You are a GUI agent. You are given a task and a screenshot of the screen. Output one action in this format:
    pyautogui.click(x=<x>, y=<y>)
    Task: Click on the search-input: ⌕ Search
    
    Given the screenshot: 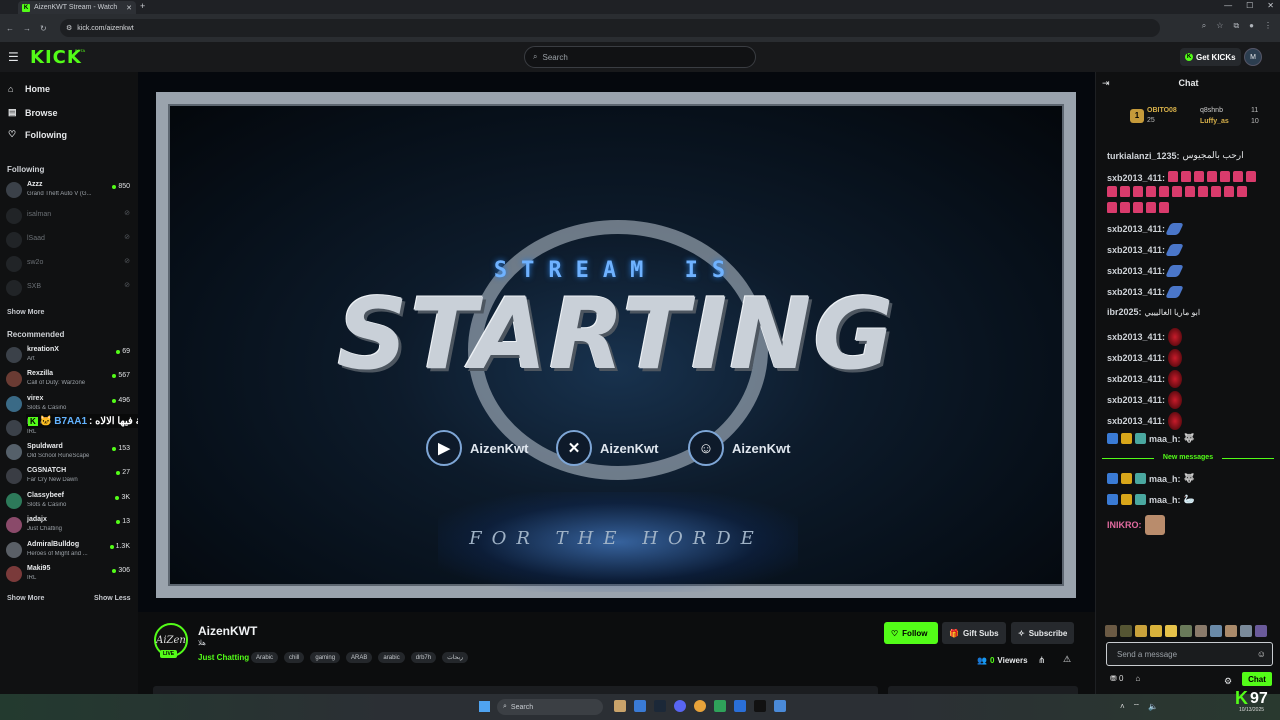 What is the action you would take?
    pyautogui.click(x=640, y=57)
    